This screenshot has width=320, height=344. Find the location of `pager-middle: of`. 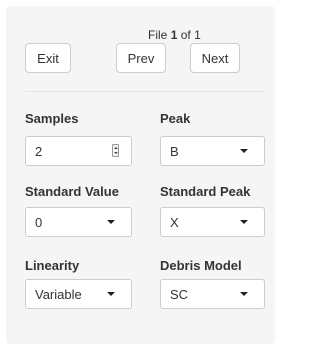

pager-middle: of is located at coordinates (185, 35).